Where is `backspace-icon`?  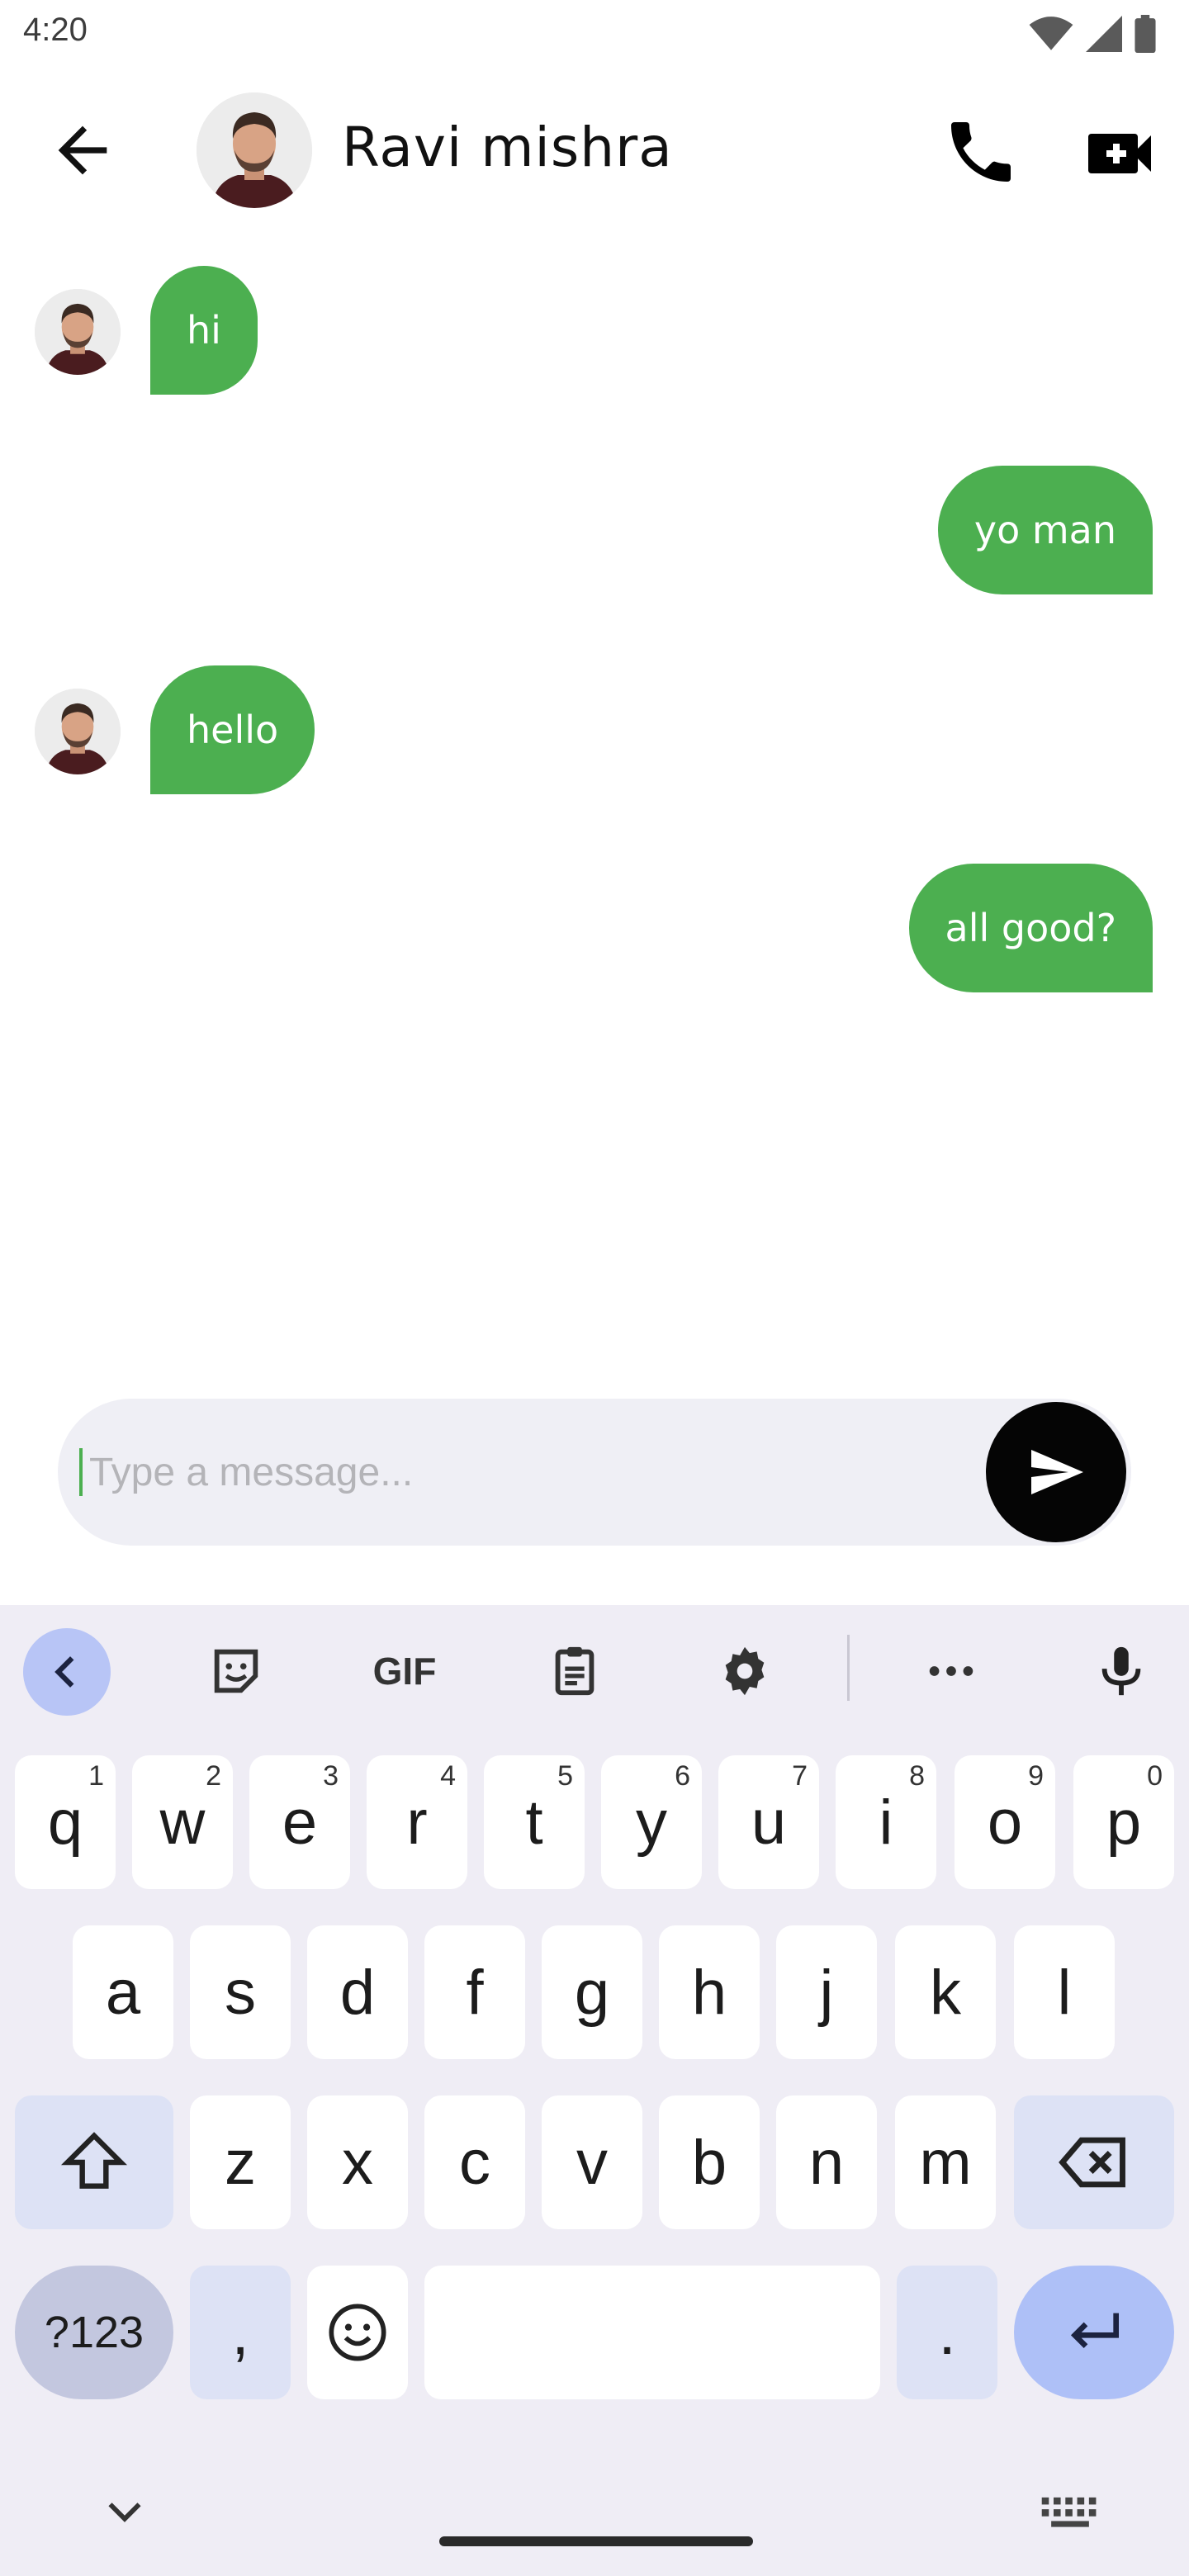 backspace-icon is located at coordinates (1092, 2162).